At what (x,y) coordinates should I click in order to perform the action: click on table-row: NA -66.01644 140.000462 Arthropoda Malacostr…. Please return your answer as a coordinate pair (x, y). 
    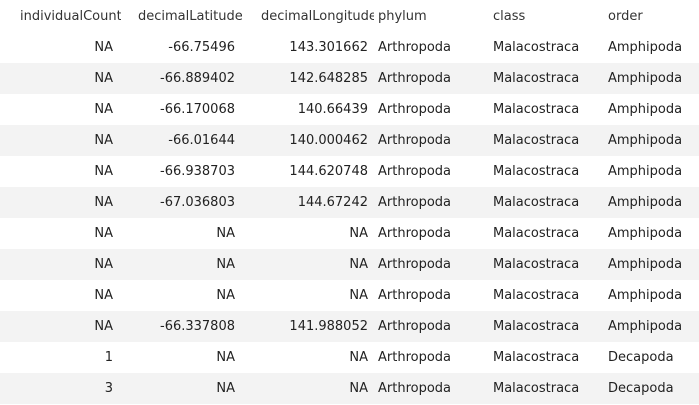
    Looking at the image, I should click on (349, 140).